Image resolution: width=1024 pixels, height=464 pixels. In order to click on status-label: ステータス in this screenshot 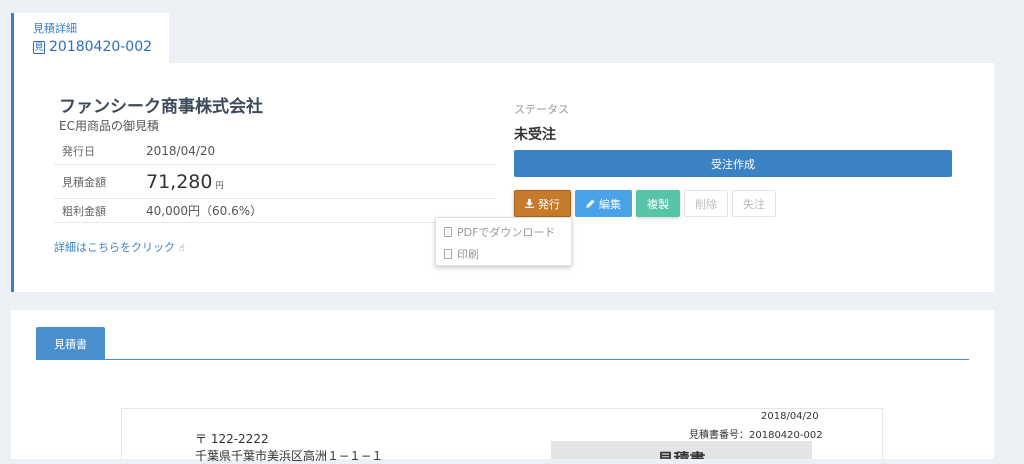, I will do `click(541, 109)`.